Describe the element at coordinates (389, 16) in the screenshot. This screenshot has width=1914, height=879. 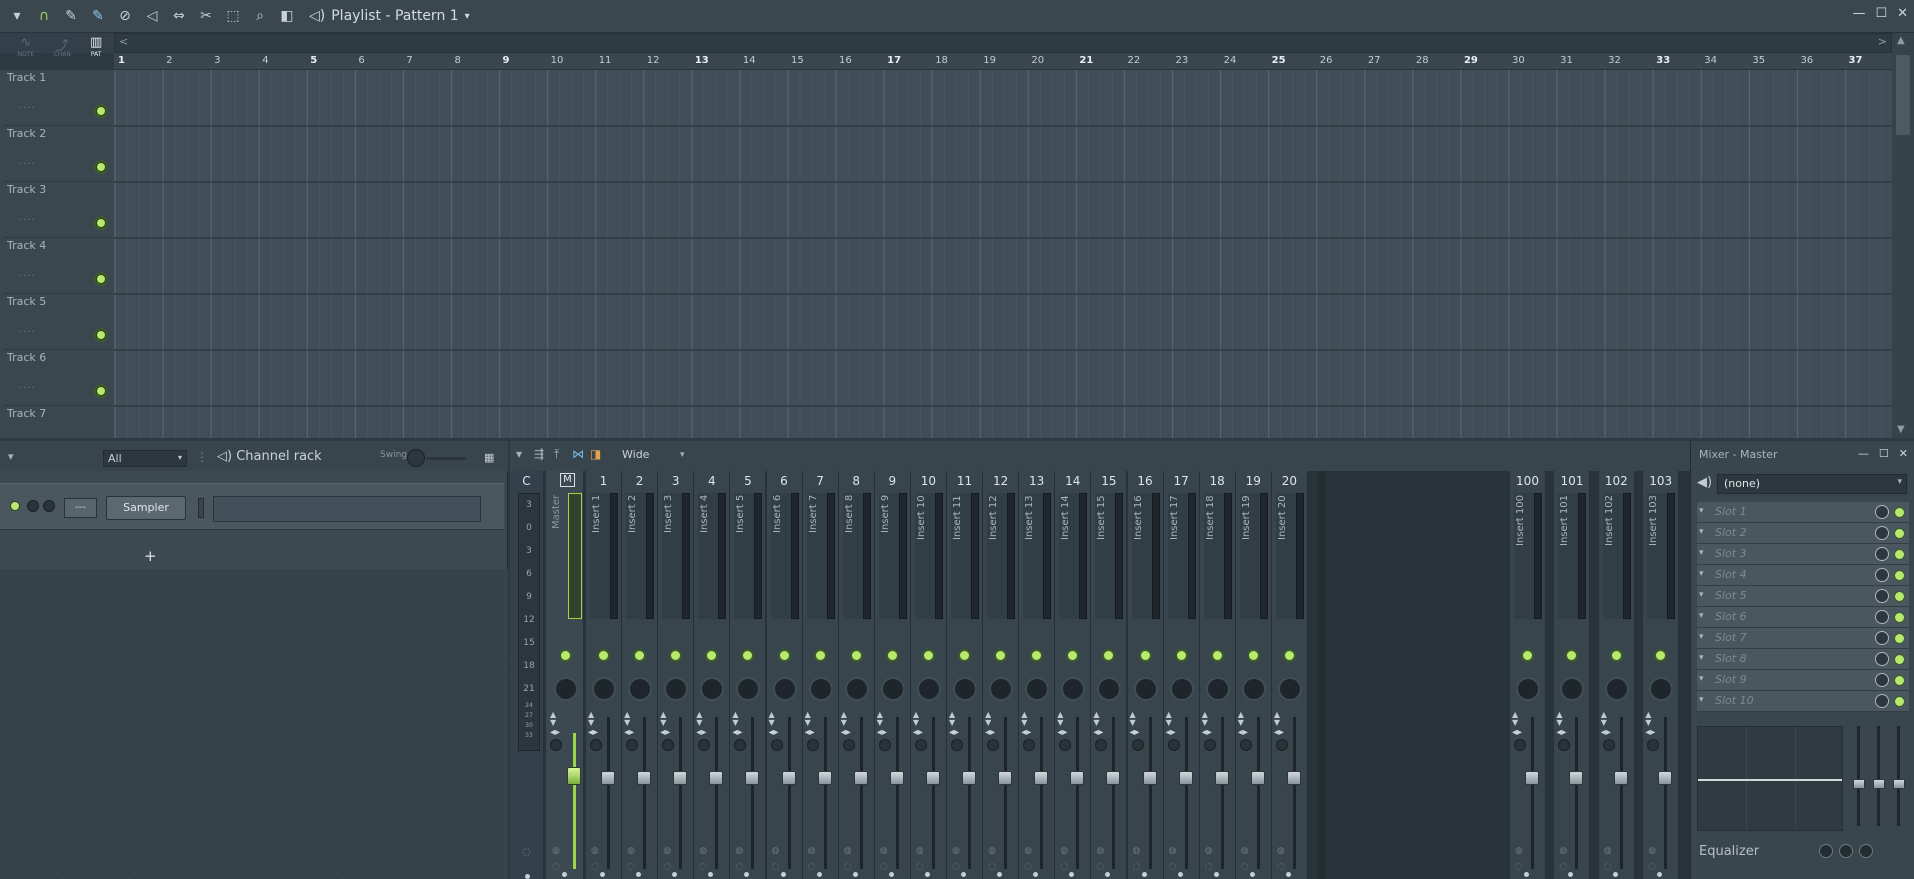
I see `playlist-title: ◁) Playlist - Pattern 1 ▾` at that location.